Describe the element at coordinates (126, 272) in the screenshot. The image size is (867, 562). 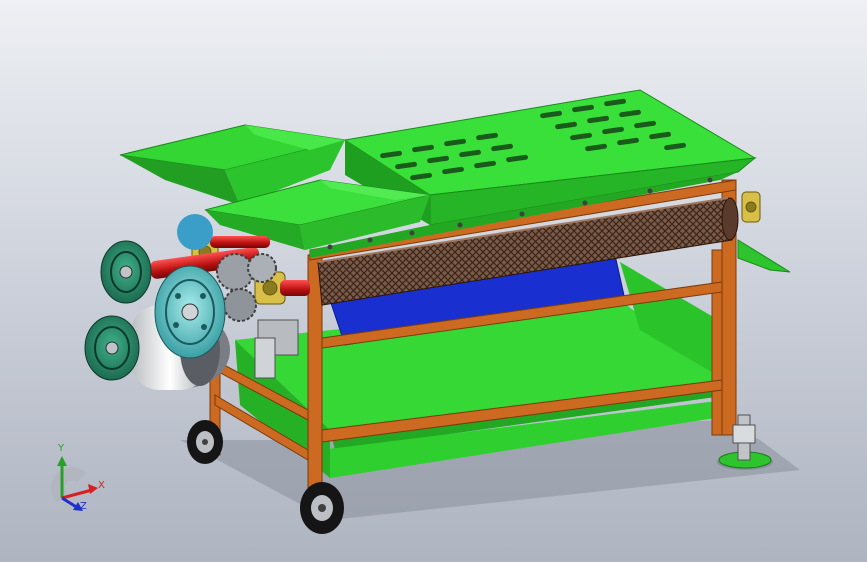
I see `pulley-upper-left` at that location.